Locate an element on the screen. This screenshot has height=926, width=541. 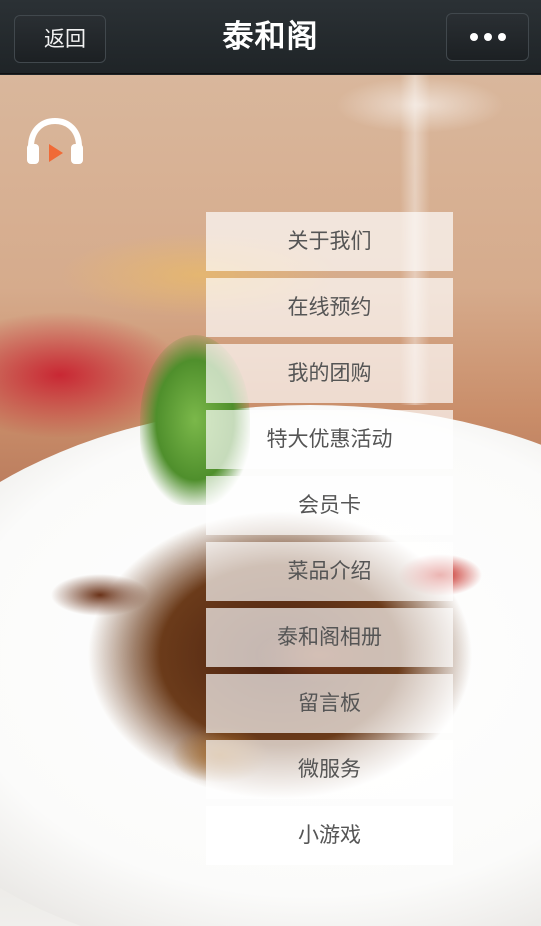
menu-item: 我的团购 is located at coordinates (329, 373).